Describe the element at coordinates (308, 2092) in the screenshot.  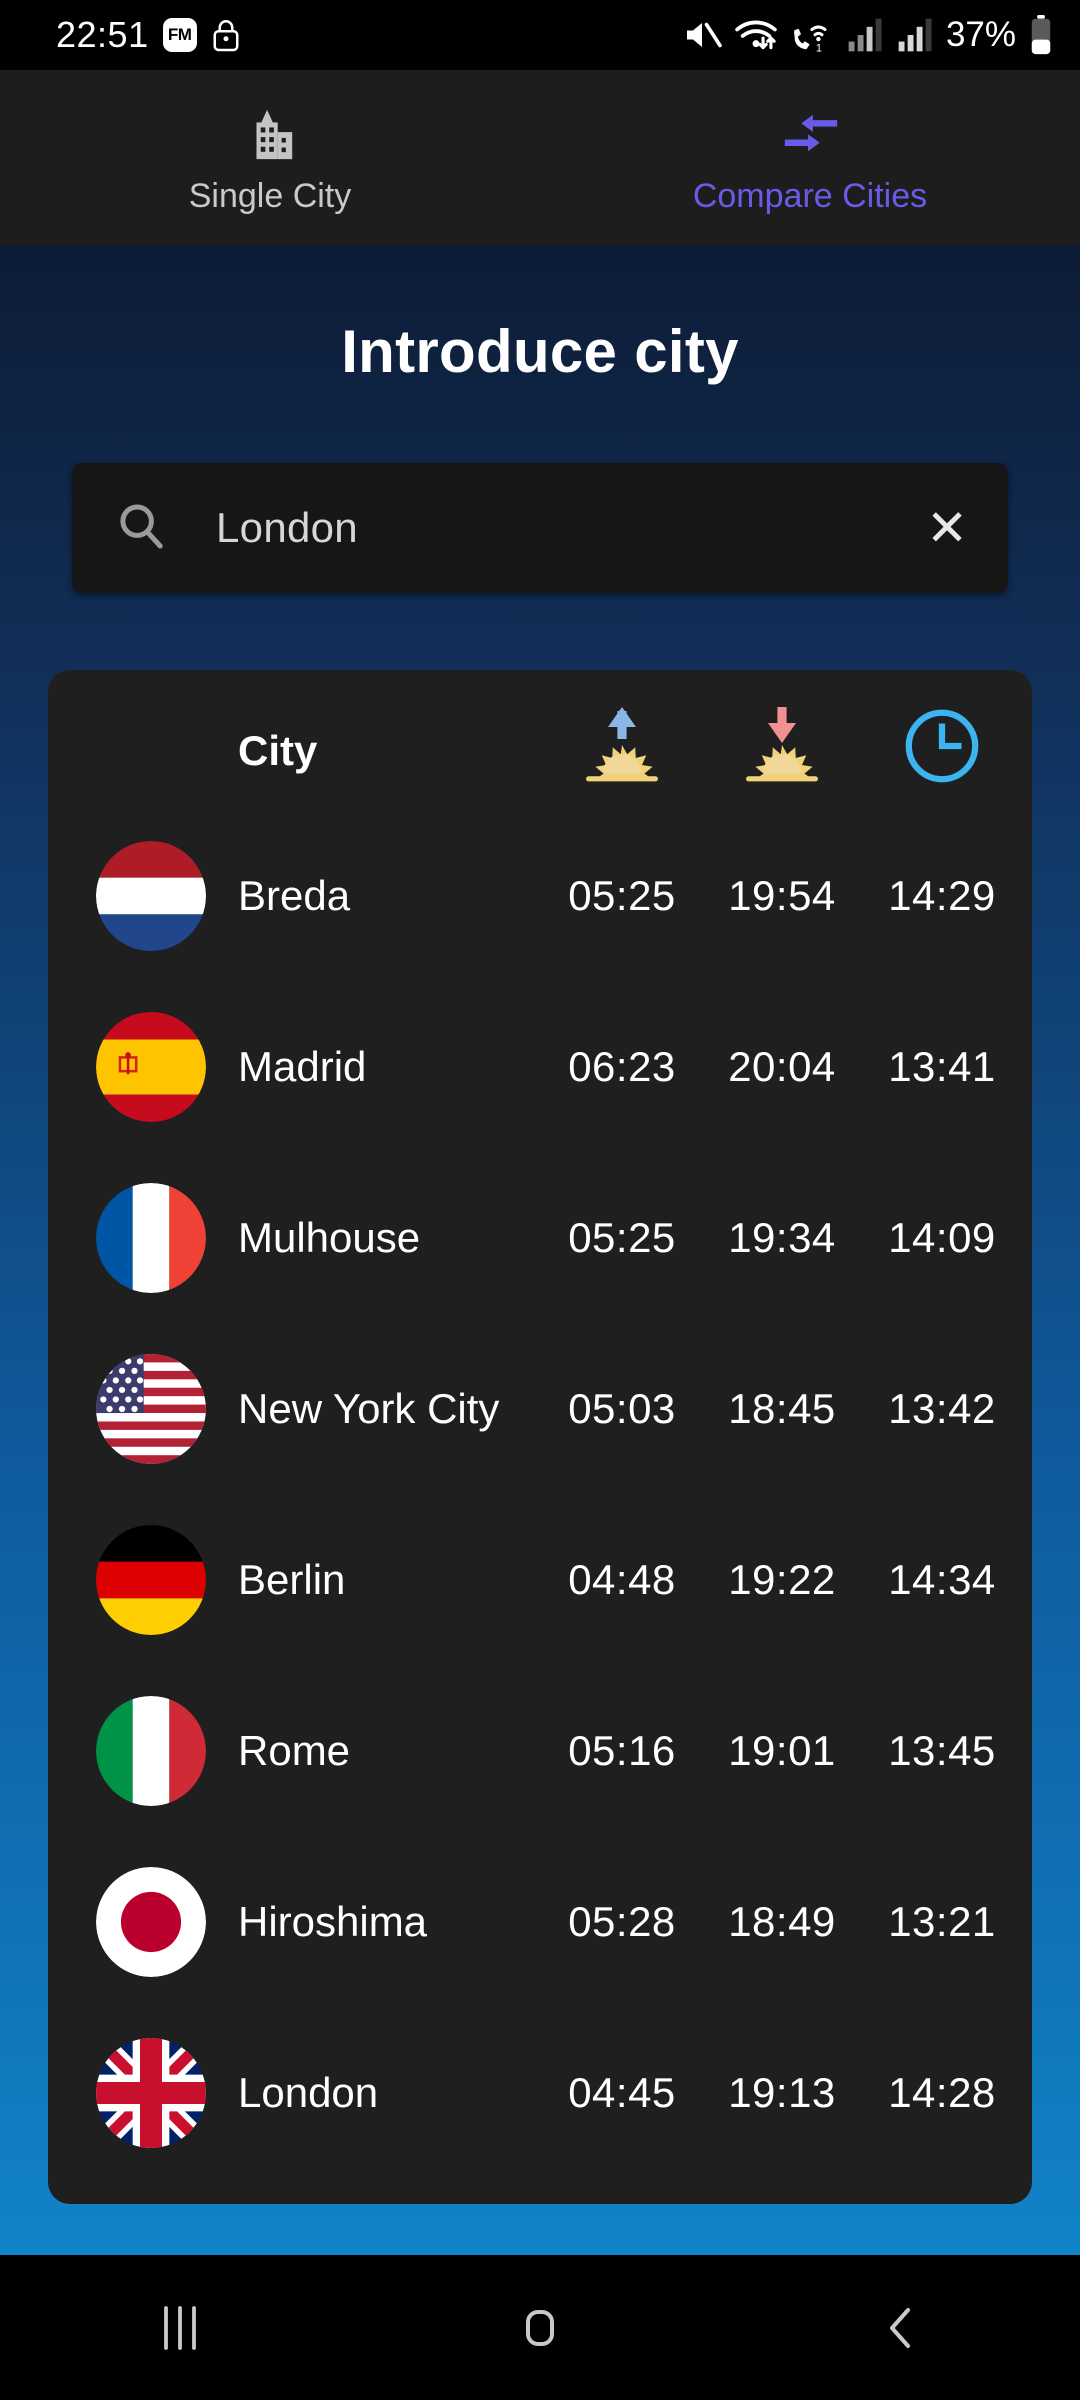
I see `city-name: London` at that location.